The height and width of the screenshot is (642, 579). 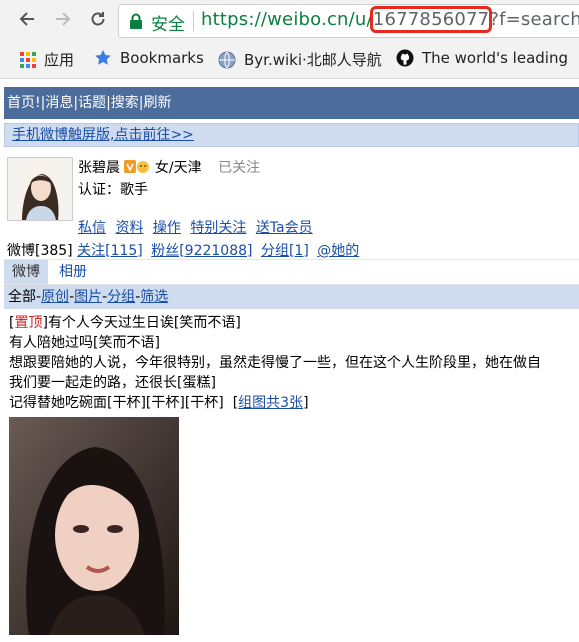 What do you see at coordinates (291, 297) in the screenshot?
I see `filter-bar: 全部-原创-图片-分组-筛选` at bounding box center [291, 297].